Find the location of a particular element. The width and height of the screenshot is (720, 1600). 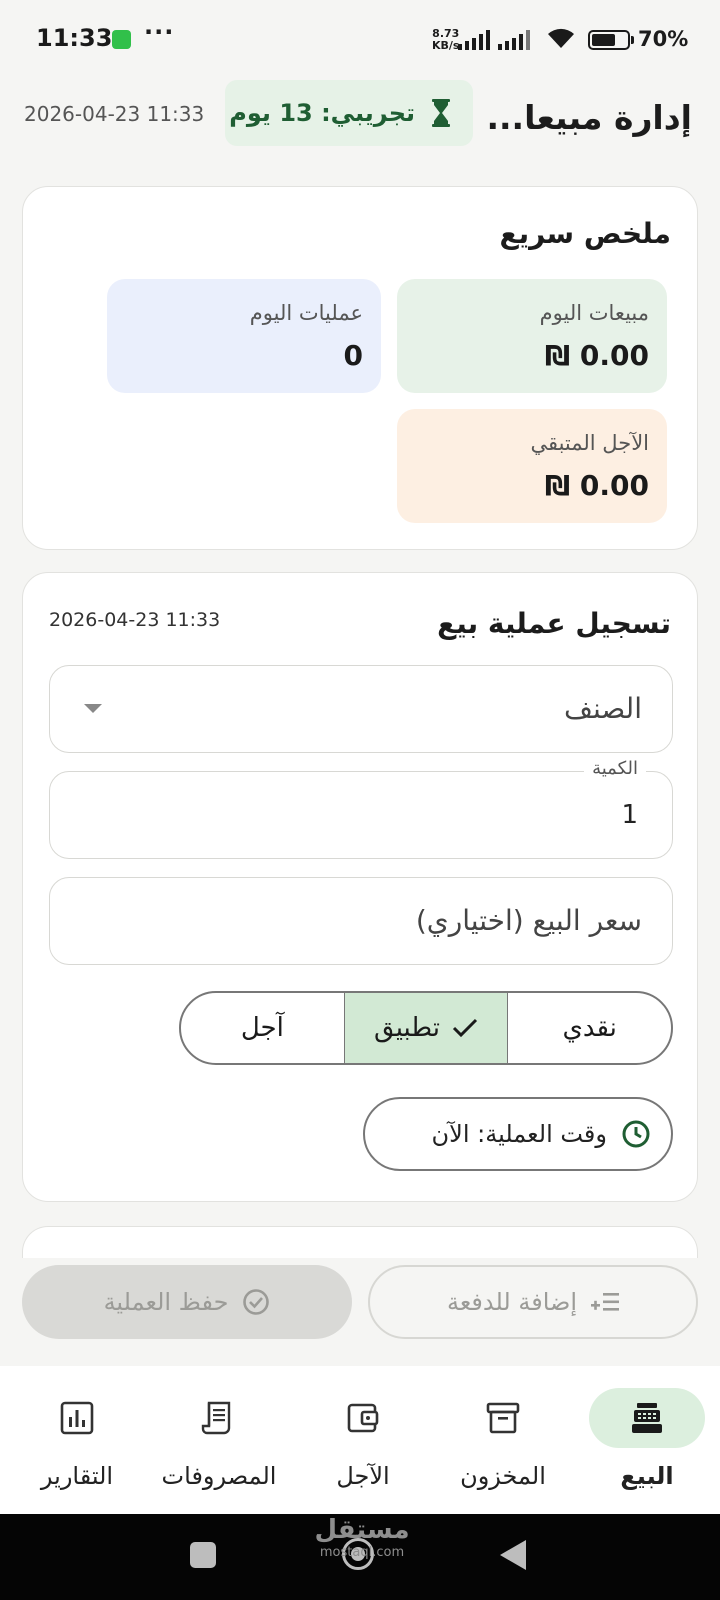

price-field: سعر البيع (اختياري) is located at coordinates (361, 921).